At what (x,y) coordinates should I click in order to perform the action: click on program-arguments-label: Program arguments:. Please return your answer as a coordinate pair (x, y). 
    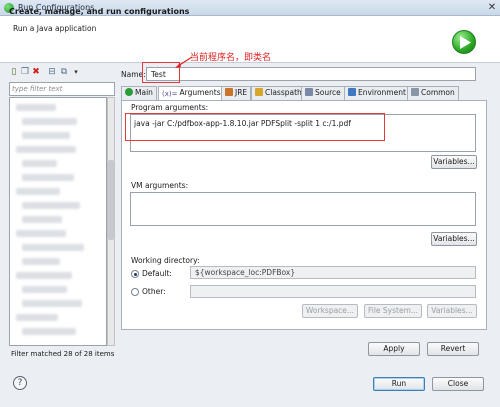
    Looking at the image, I should click on (170, 107).